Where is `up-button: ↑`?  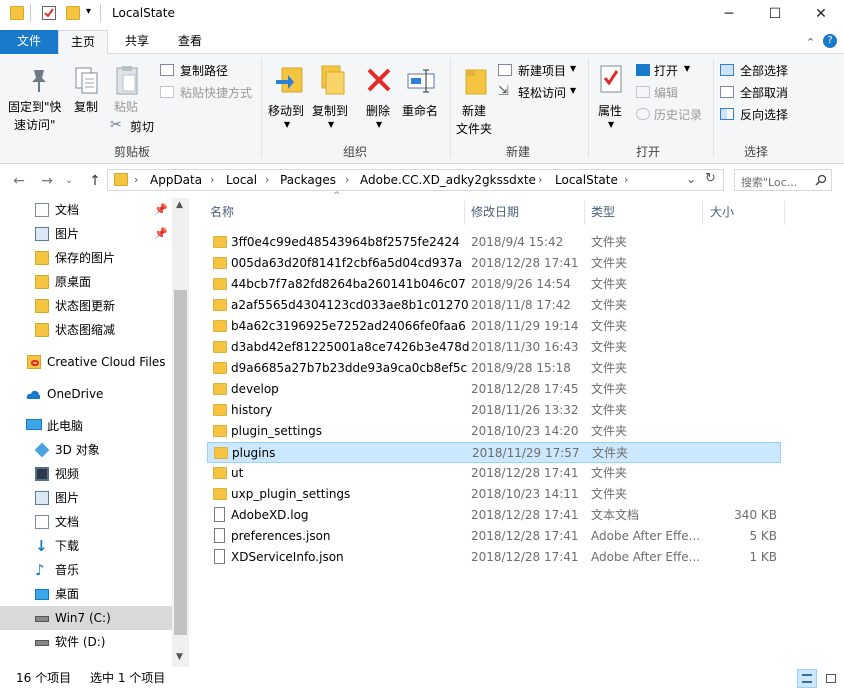 up-button: ↑ is located at coordinates (95, 181).